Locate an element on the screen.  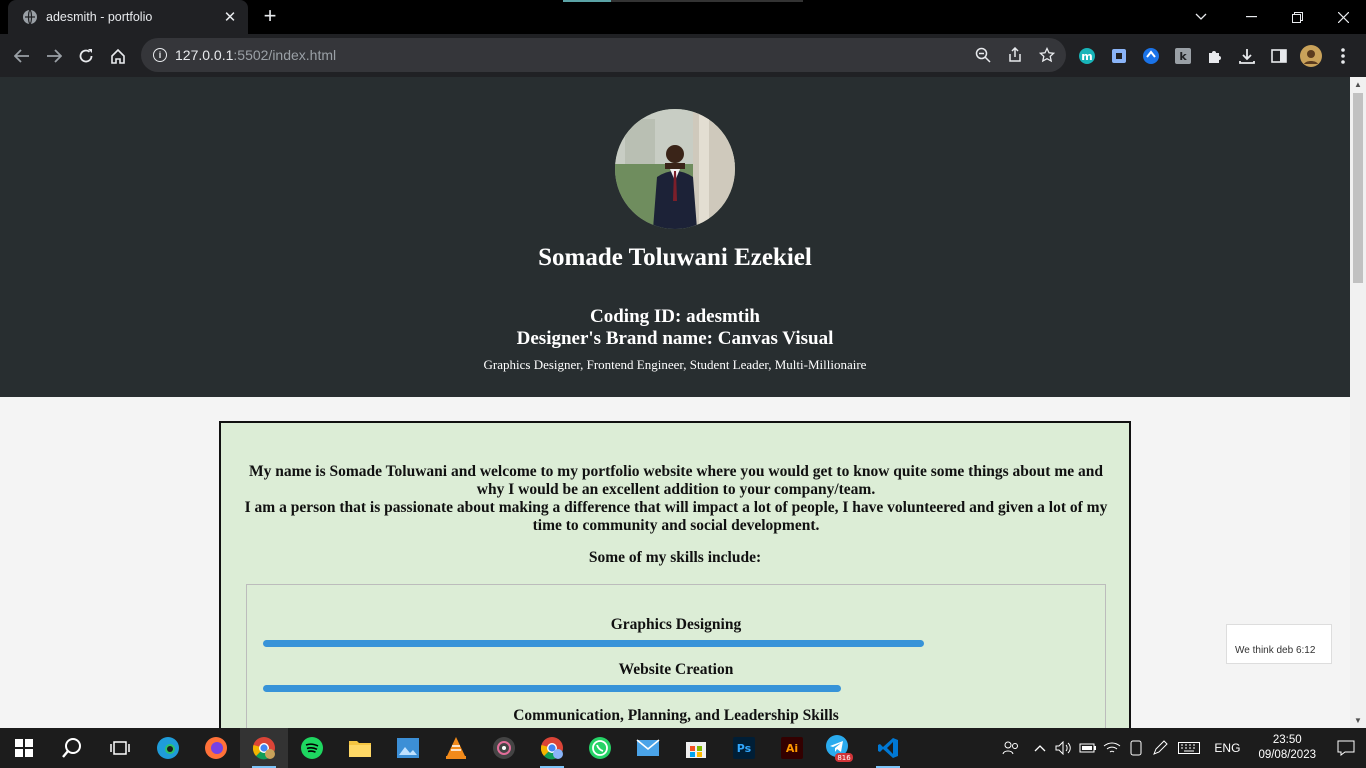
page-scrollbar: ▲ ▼ is located at coordinates (1358, 402).